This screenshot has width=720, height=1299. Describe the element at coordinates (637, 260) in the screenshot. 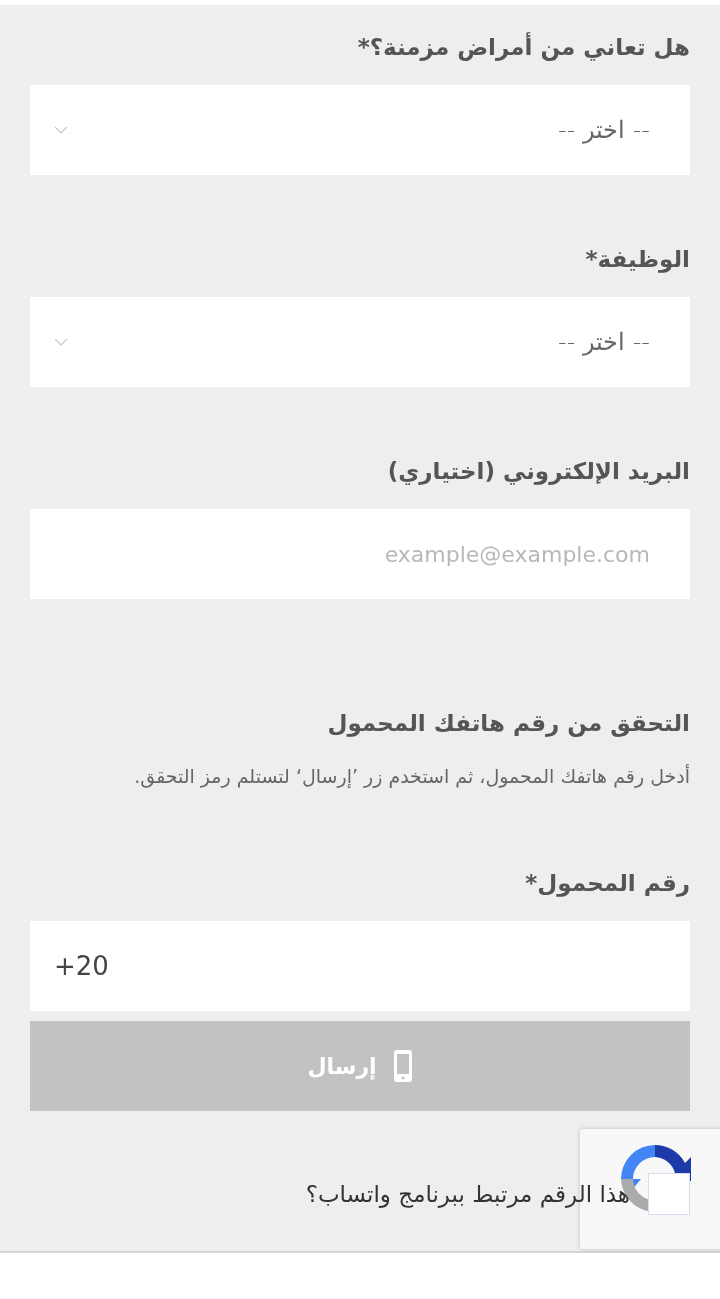

I see `field-label: الوظيفة*` at that location.